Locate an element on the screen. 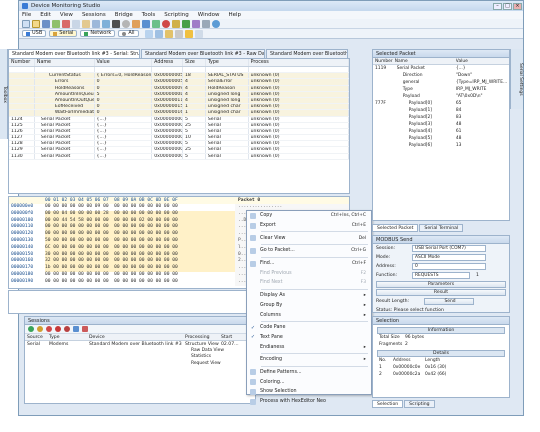  play-icon is located at coordinates (186, 23).